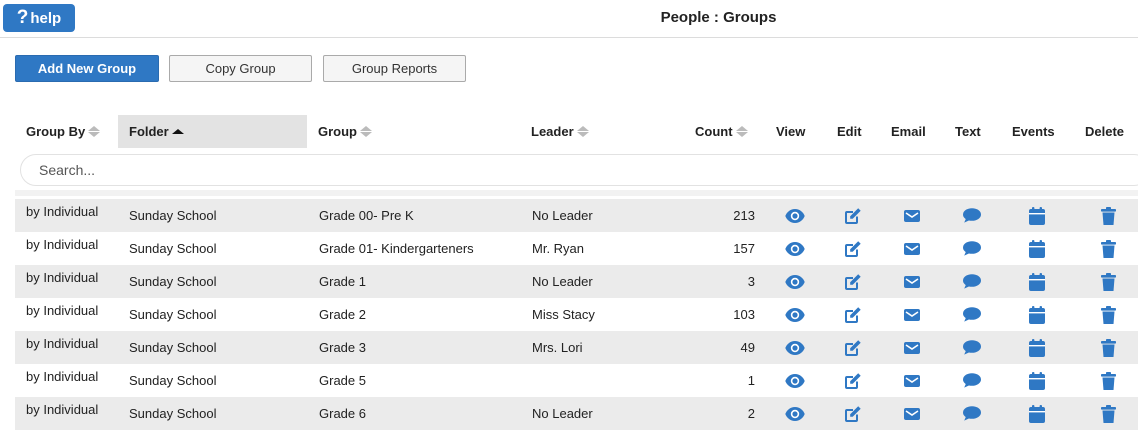 The image size is (1138, 435). What do you see at coordinates (56, 131) in the screenshot?
I see `column-header-label: Group By` at bounding box center [56, 131].